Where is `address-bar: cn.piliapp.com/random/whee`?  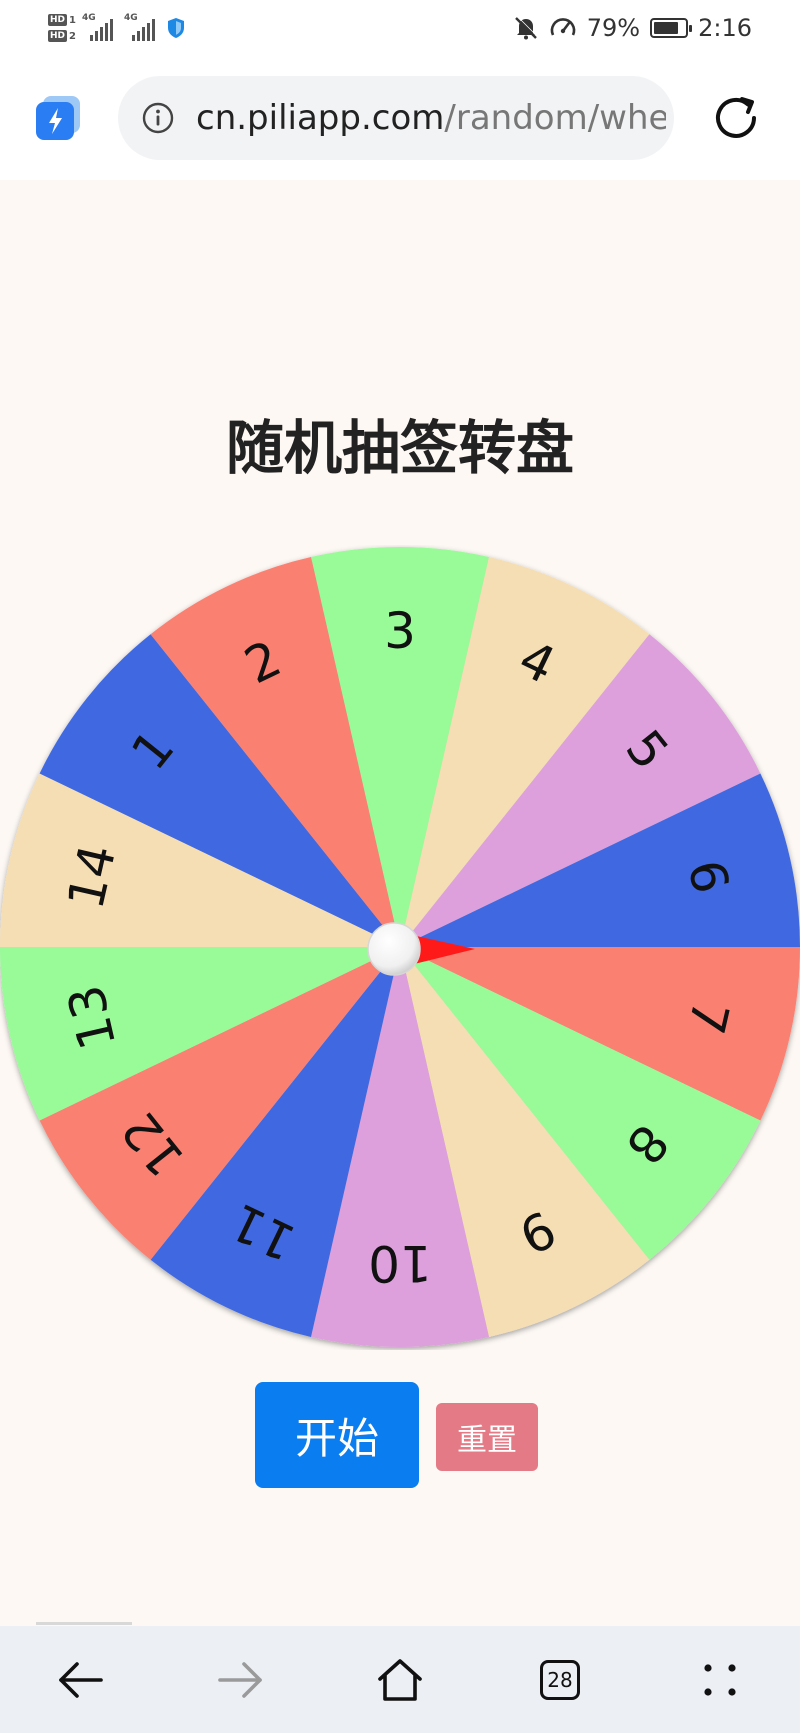 address-bar: cn.piliapp.com/random/whee is located at coordinates (396, 118).